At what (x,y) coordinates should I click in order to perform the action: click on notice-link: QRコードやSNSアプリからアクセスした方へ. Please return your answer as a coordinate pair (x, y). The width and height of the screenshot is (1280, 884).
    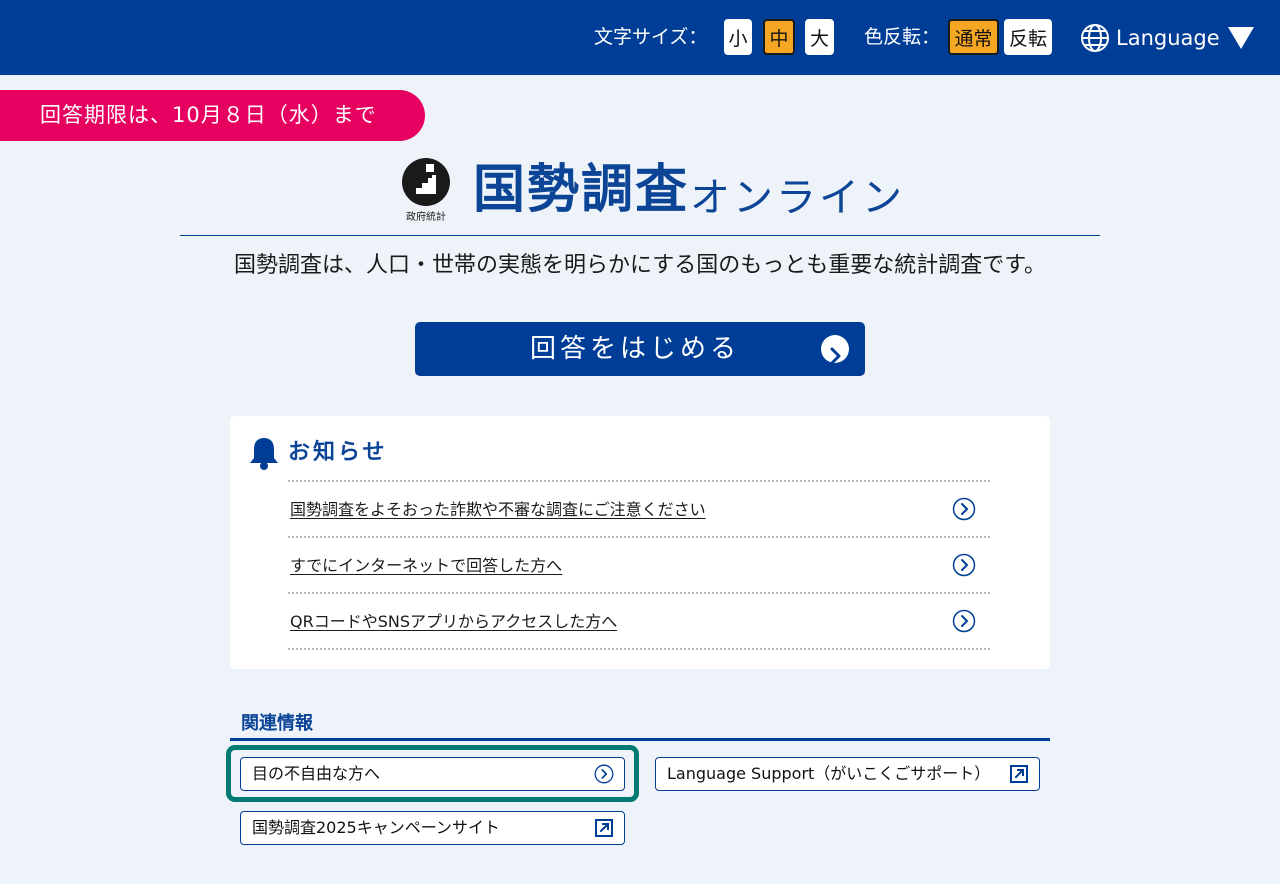
    Looking at the image, I should click on (453, 622).